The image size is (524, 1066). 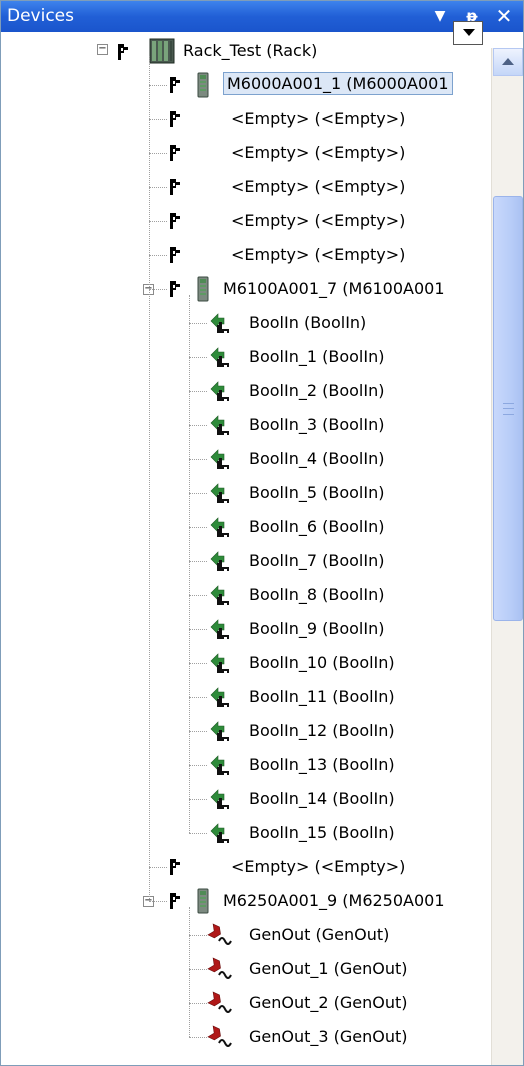 What do you see at coordinates (246, 969) in the screenshot?
I see `tree-node-genout: GenOut_1 (GenOut)` at bounding box center [246, 969].